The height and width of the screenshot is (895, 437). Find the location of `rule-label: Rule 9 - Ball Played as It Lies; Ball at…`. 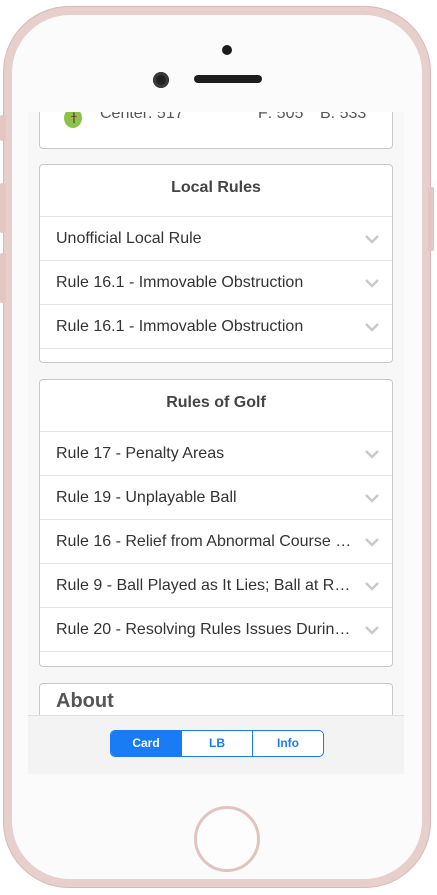

rule-label: Rule 9 - Ball Played as It Lies; Ball at… is located at coordinates (204, 585).